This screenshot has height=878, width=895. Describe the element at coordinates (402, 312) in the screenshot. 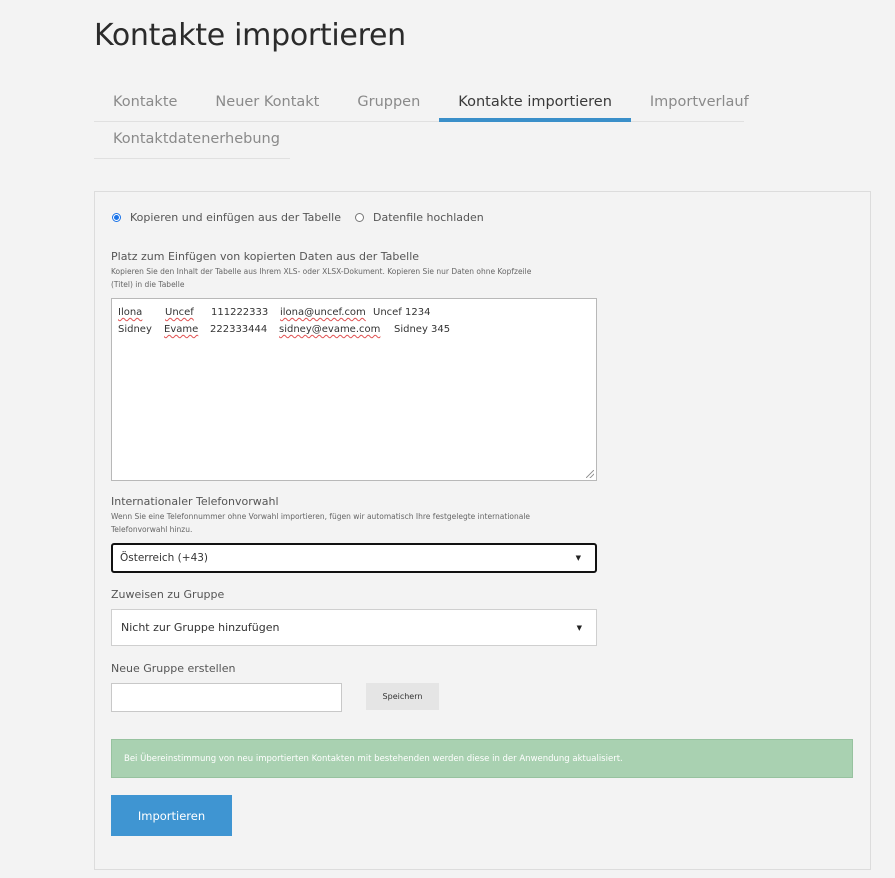

I see `cell-note: Uncef 1234` at that location.